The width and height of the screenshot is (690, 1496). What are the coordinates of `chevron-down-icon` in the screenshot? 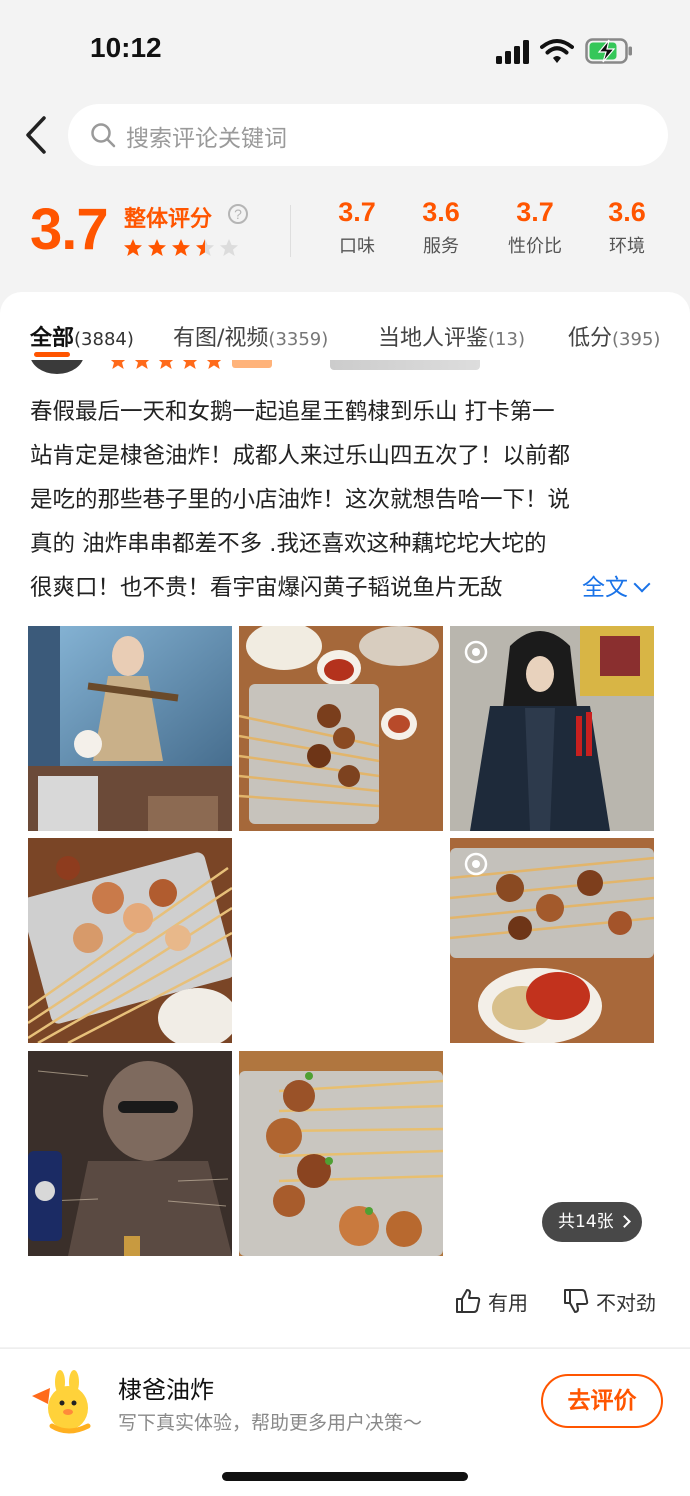 It's located at (642, 584).